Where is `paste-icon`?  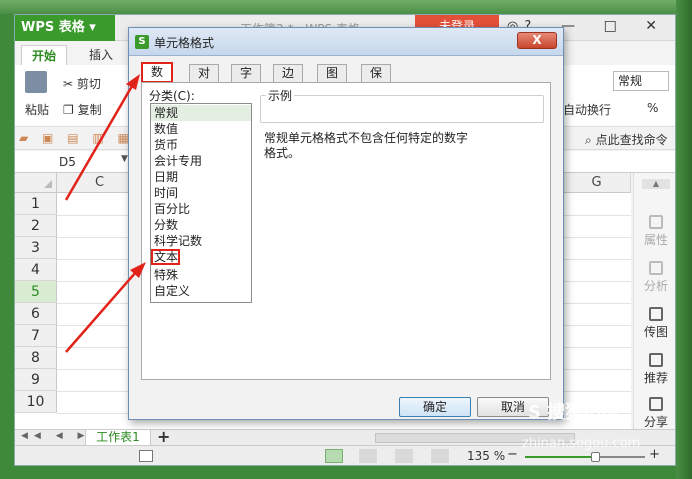
paste-icon is located at coordinates (36, 82).